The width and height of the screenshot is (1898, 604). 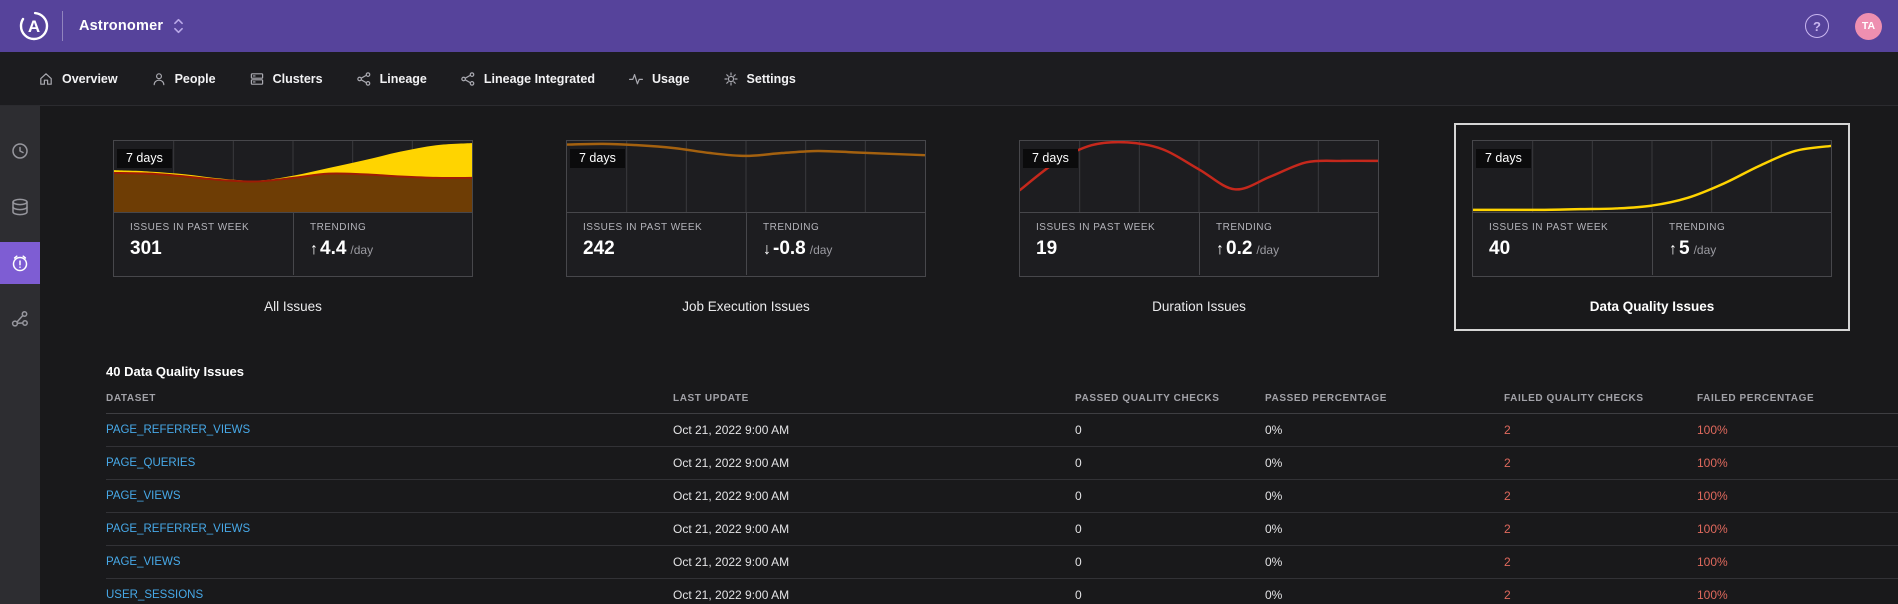 I want to click on database-icon, so click(x=20, y=207).